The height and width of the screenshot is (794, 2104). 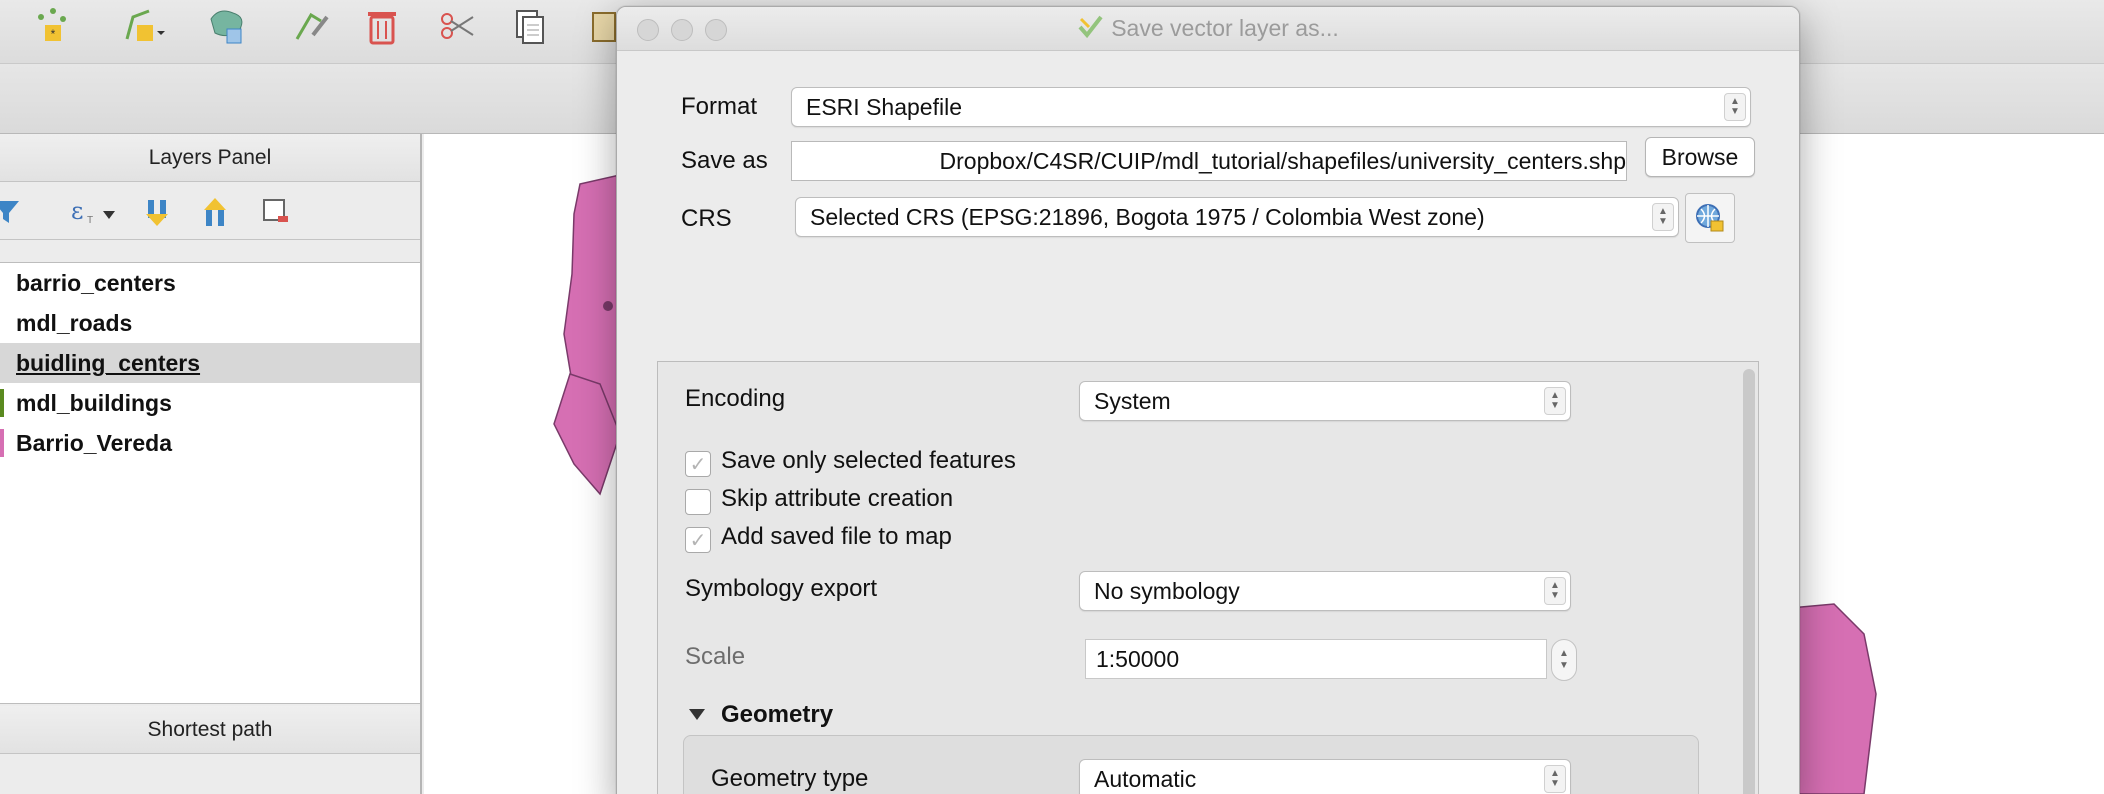 What do you see at coordinates (312, 26) in the screenshot?
I see `node-tool-icon` at bounding box center [312, 26].